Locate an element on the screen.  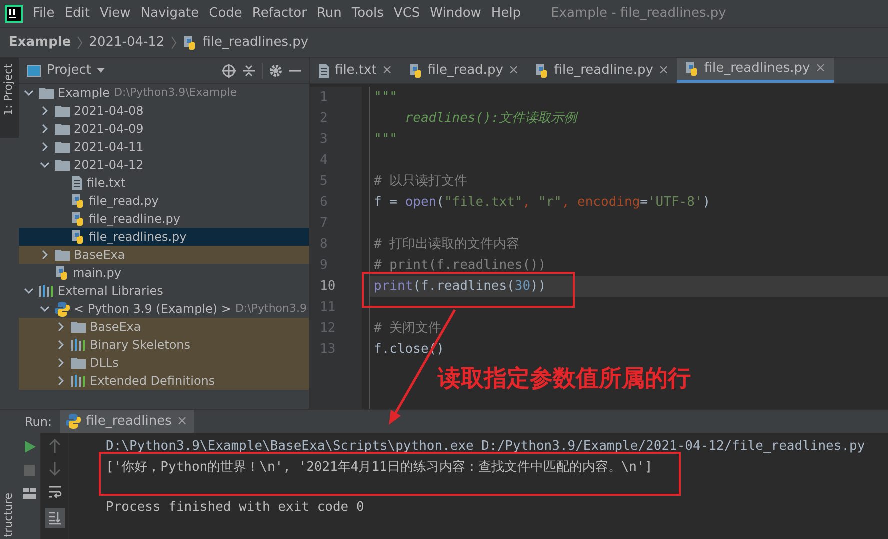
editor-tab: file_readlines.py × is located at coordinates (755, 70).